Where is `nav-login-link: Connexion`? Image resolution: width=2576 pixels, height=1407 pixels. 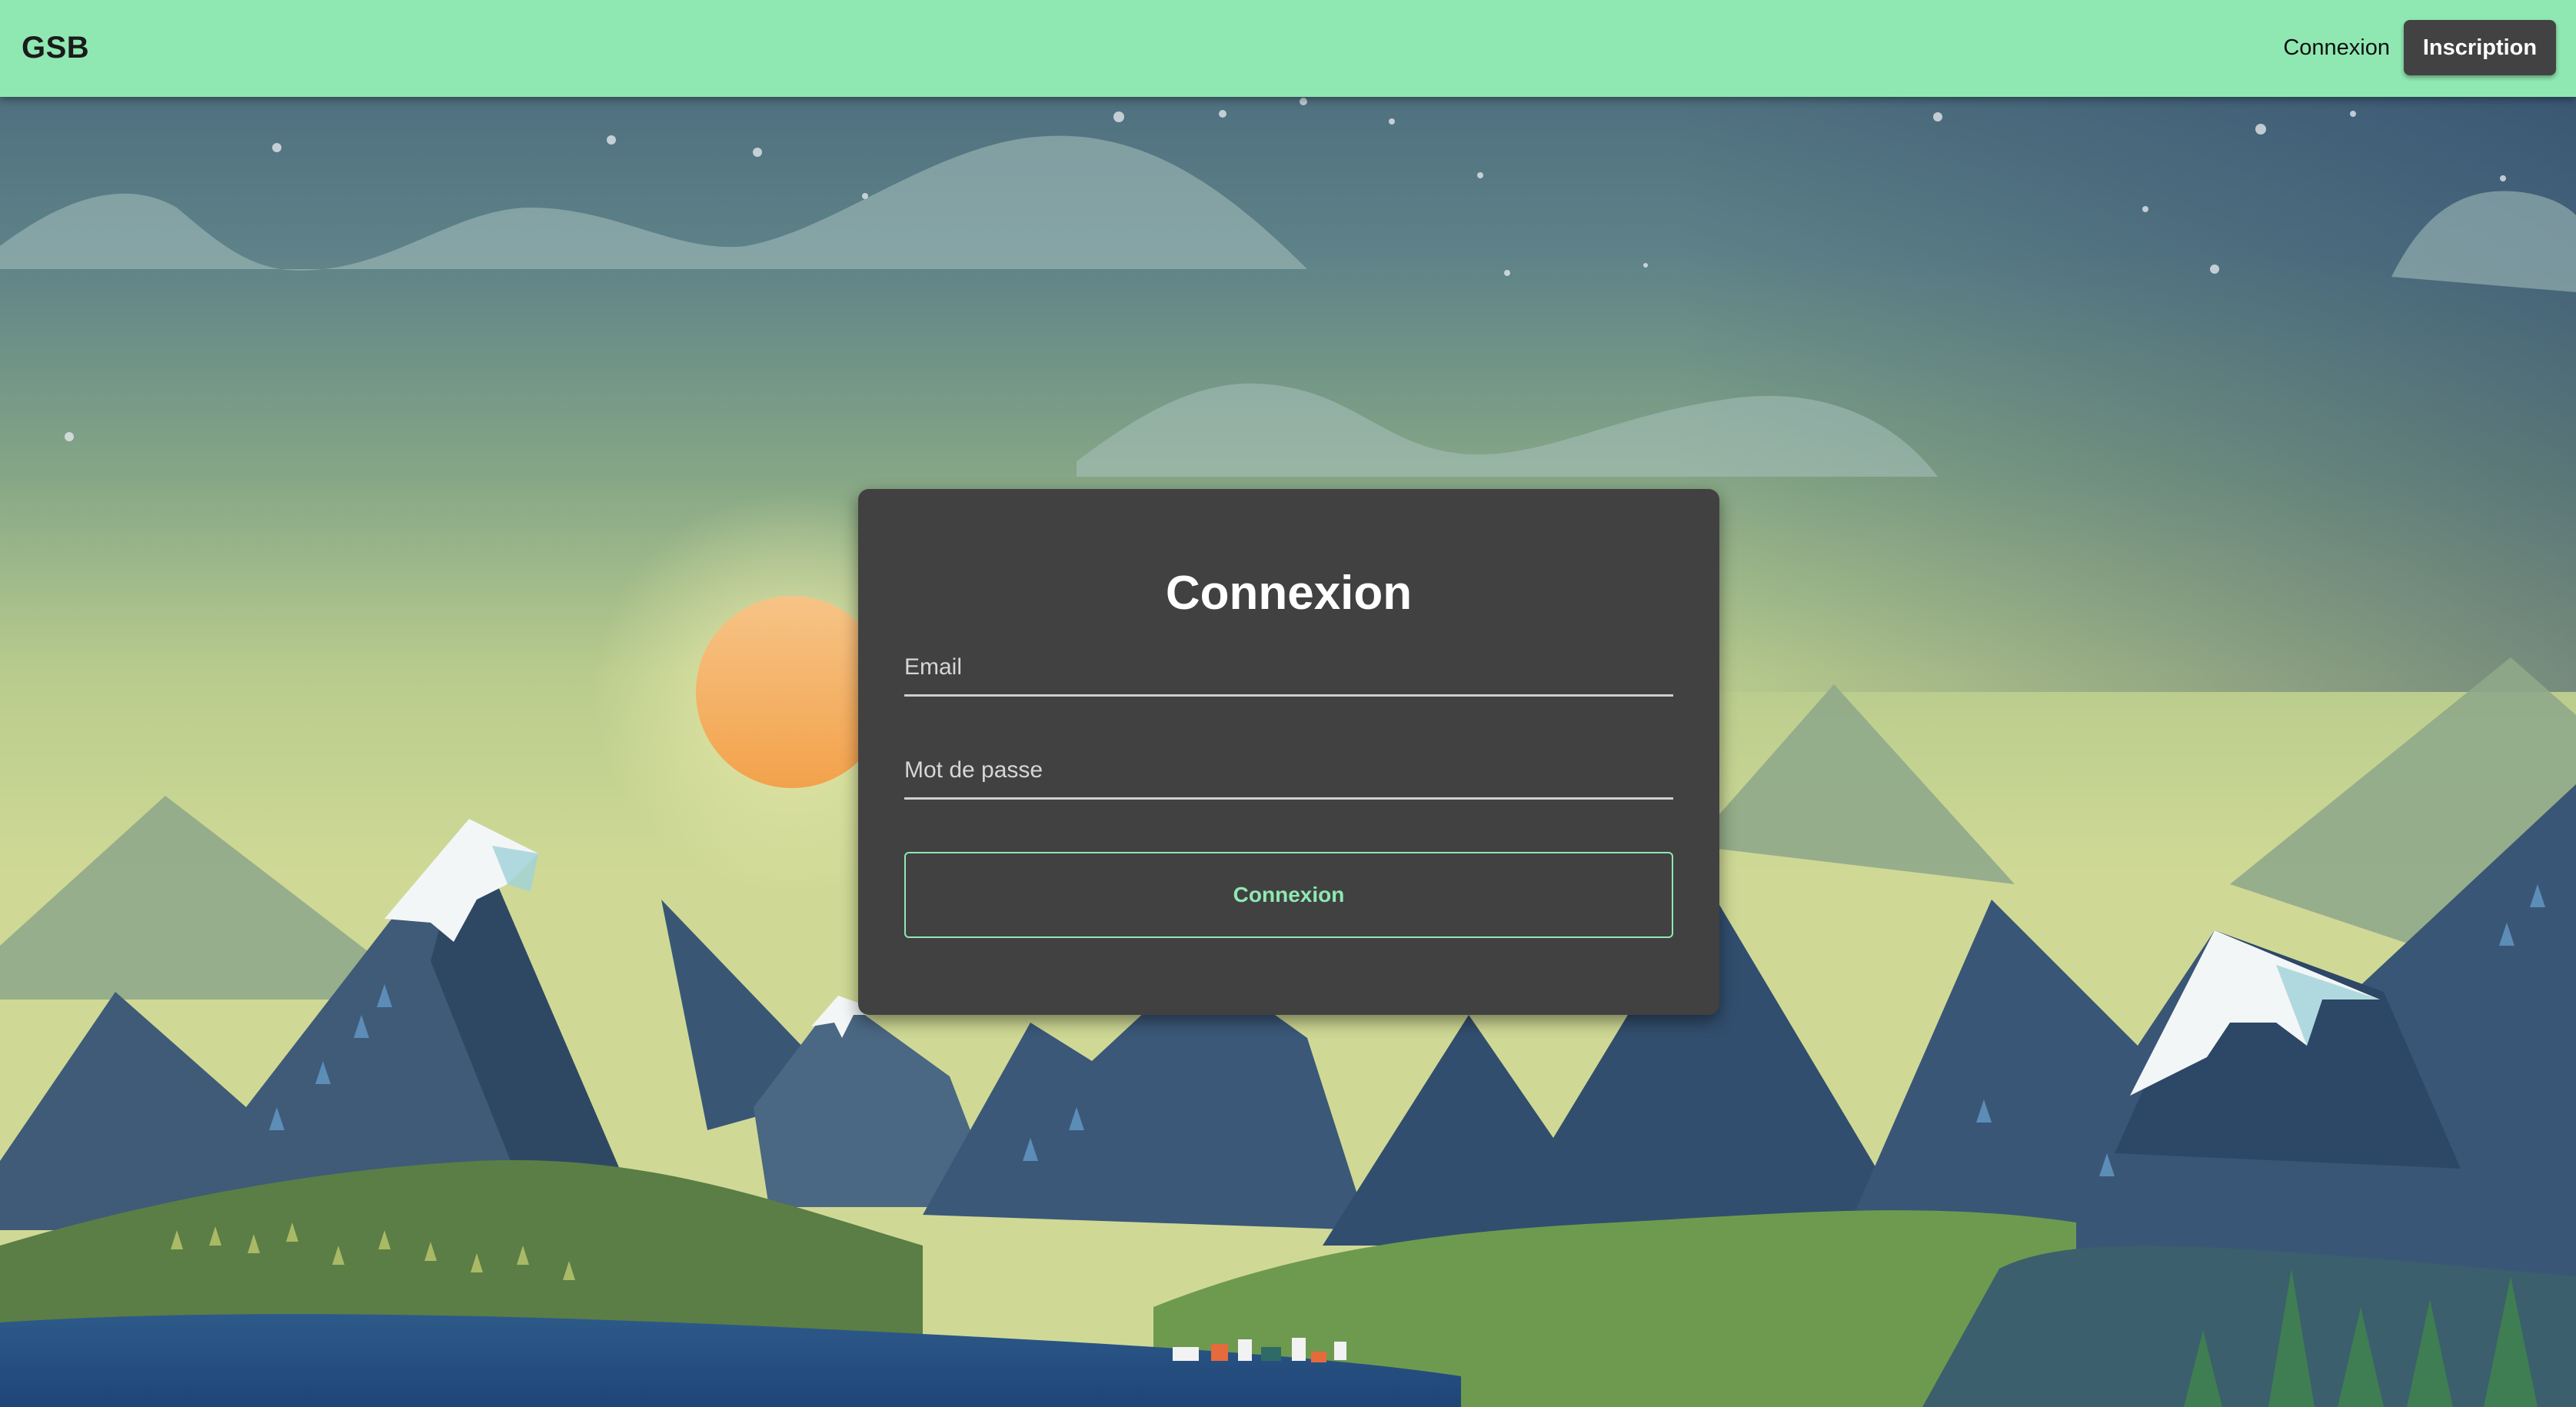 nav-login-link: Connexion is located at coordinates (2336, 48).